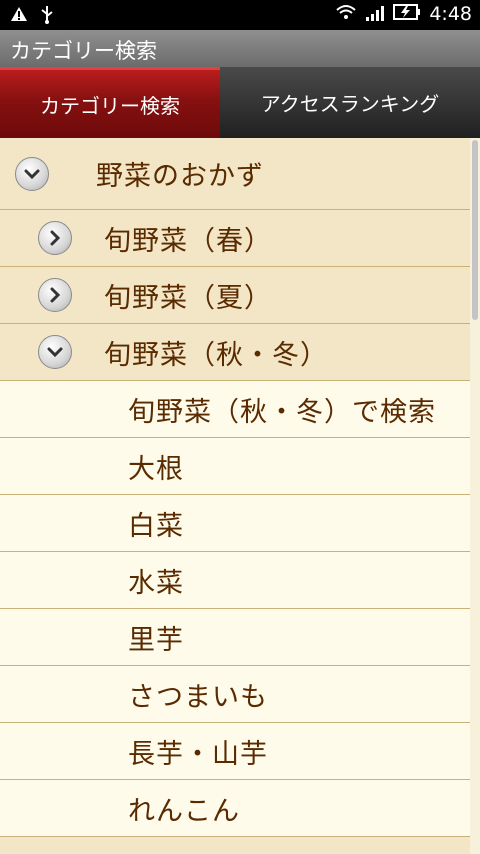 The width and height of the screenshot is (480, 854). I want to click on category-row-vegetable-dishes: 野菜のおかず, so click(235, 174).